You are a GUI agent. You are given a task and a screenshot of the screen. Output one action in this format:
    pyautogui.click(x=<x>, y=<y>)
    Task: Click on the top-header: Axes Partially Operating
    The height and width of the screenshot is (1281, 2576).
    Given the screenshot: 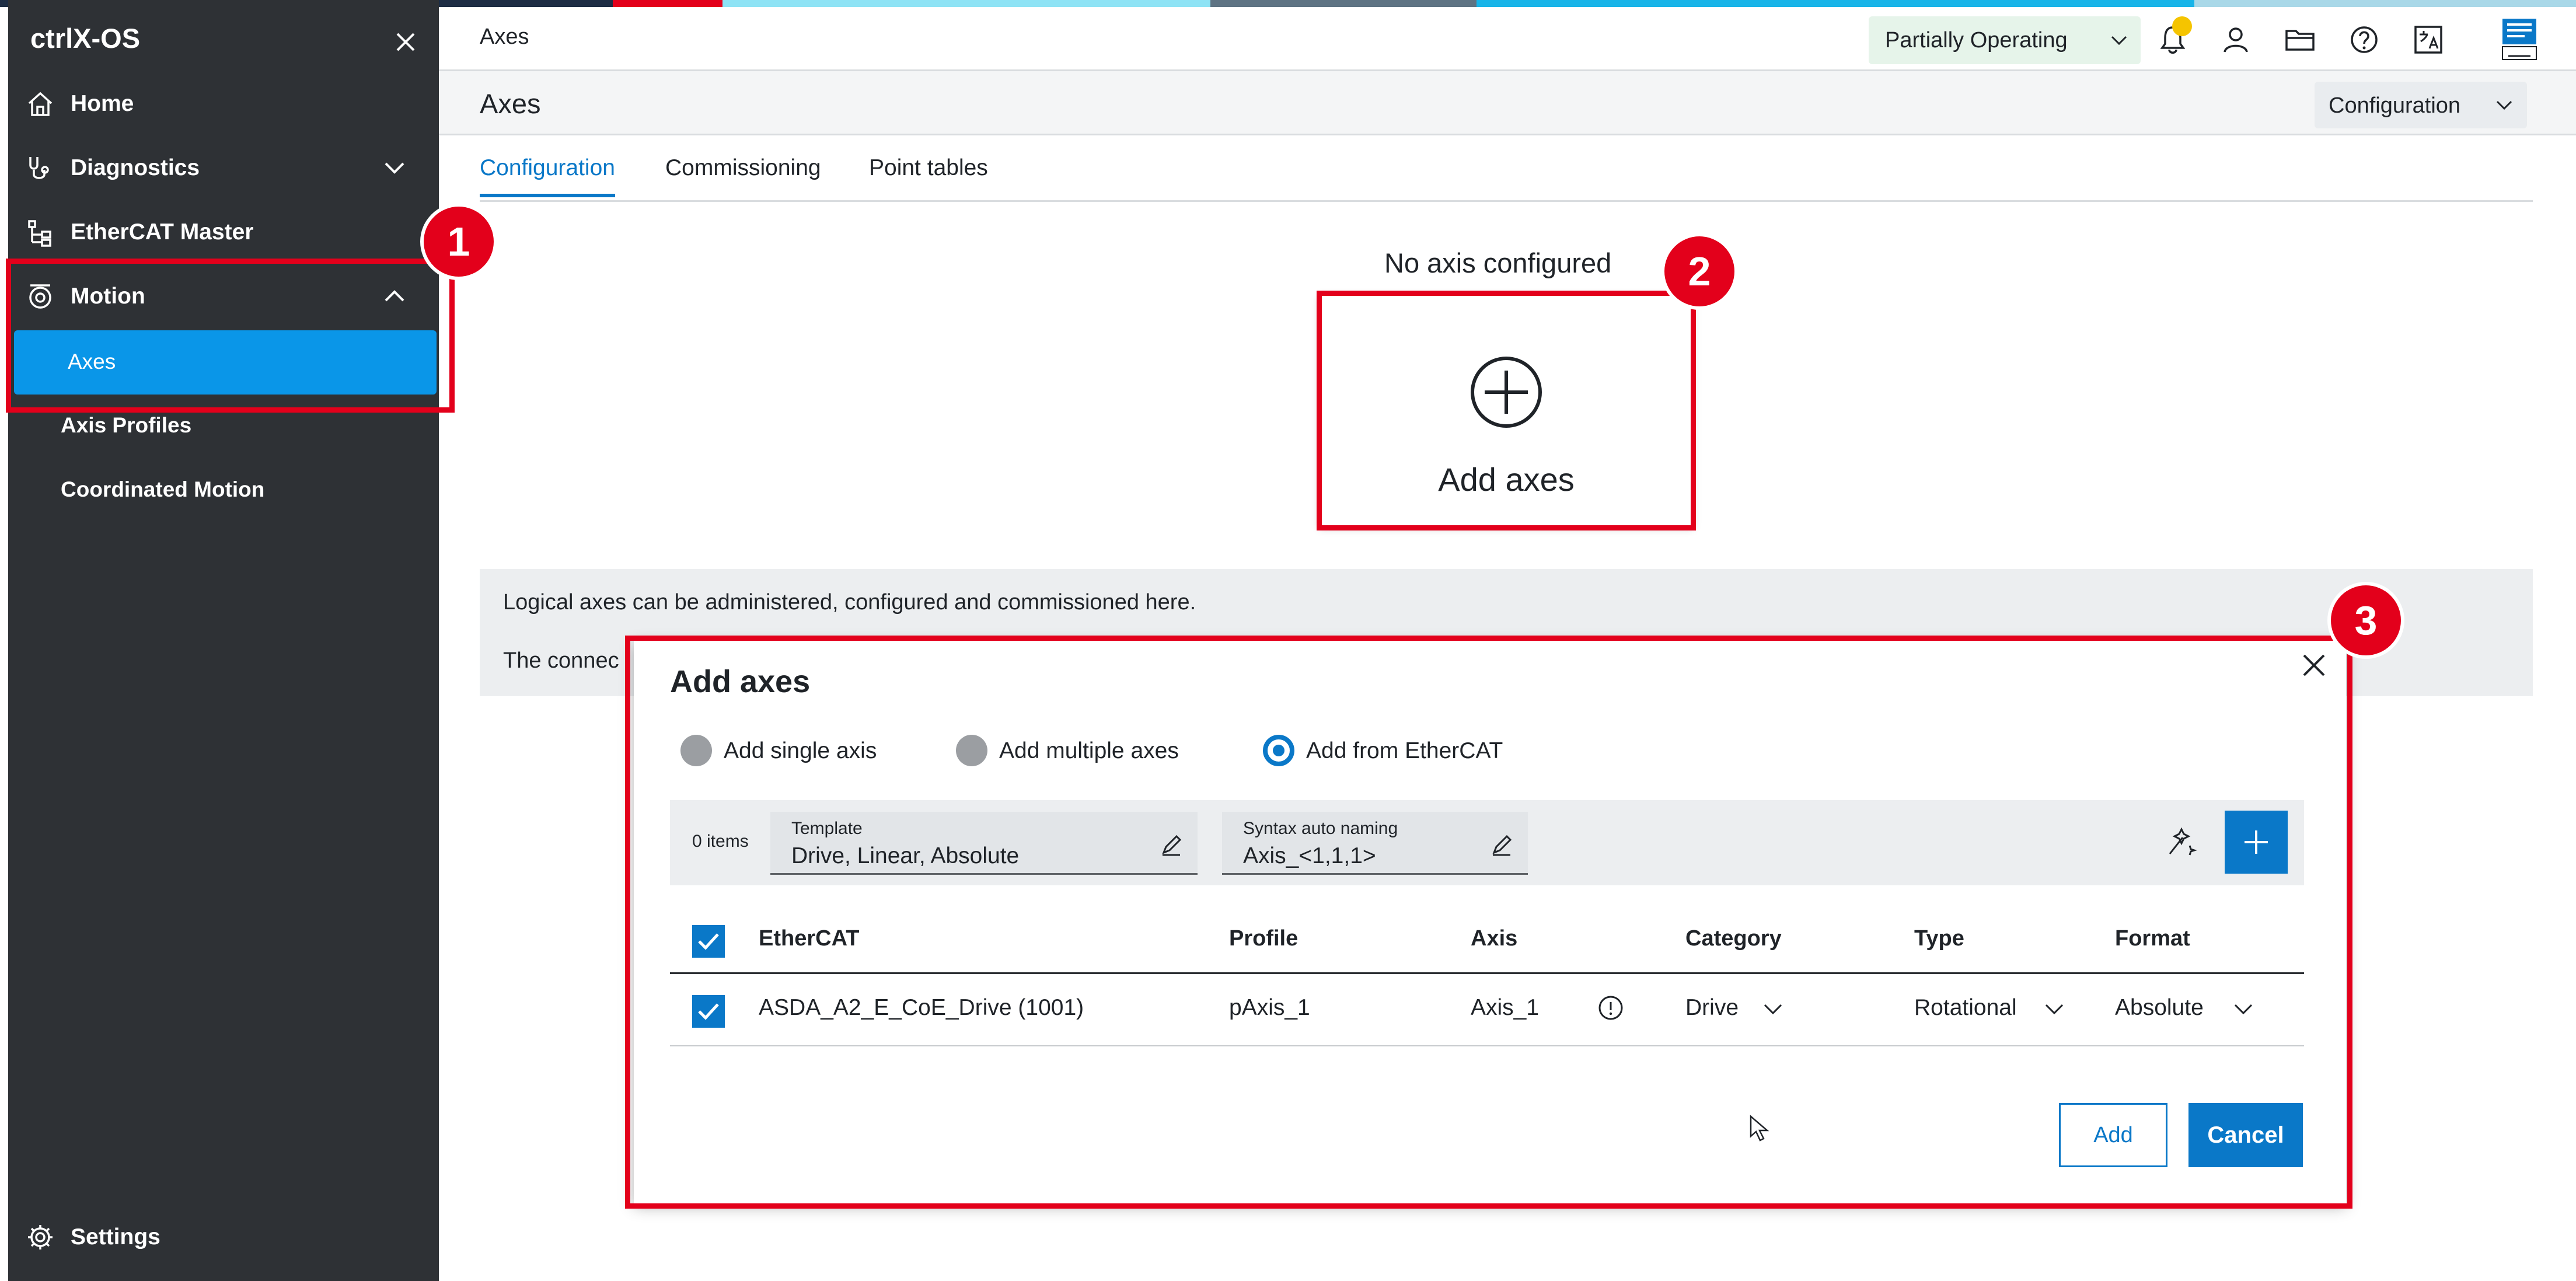 What is the action you would take?
    pyautogui.click(x=1507, y=39)
    